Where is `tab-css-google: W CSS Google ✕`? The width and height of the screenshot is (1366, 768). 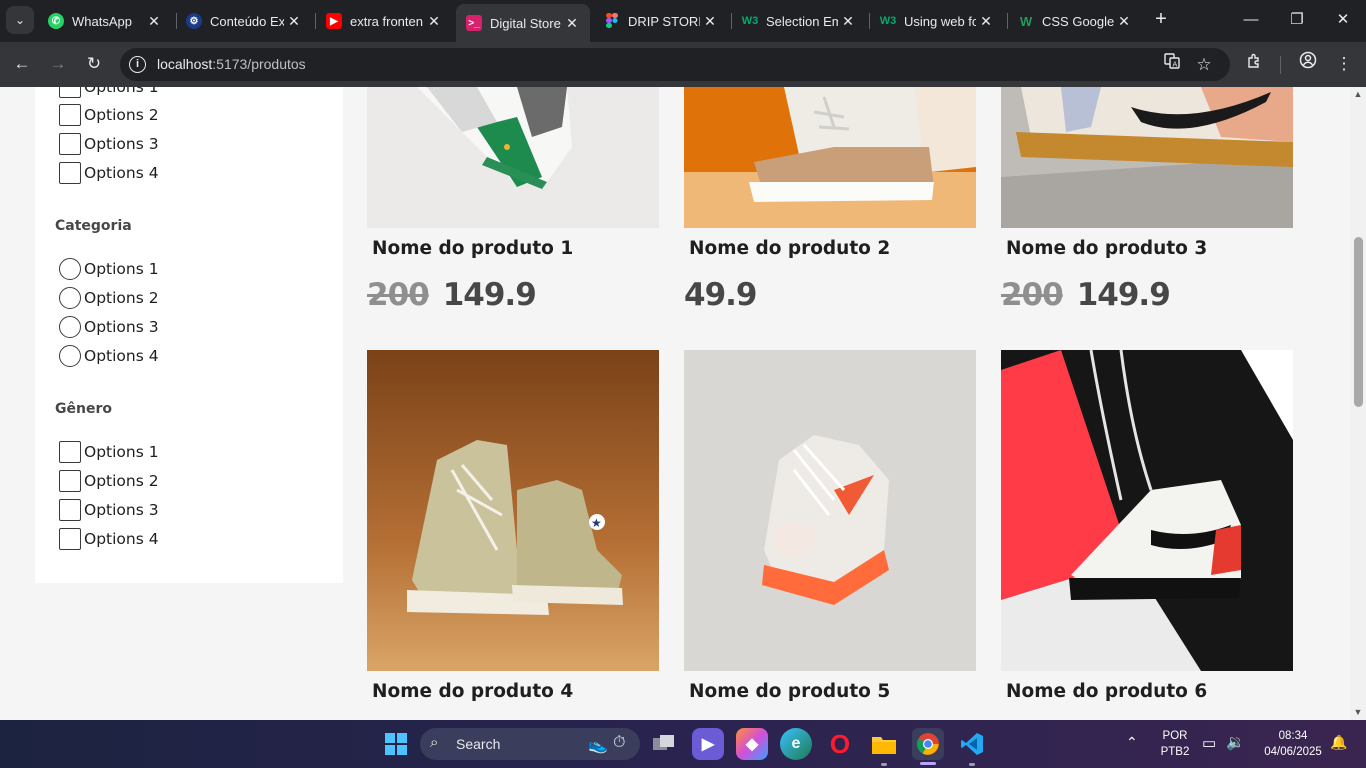
tab-css-google: W CSS Google ✕ is located at coordinates (1075, 21).